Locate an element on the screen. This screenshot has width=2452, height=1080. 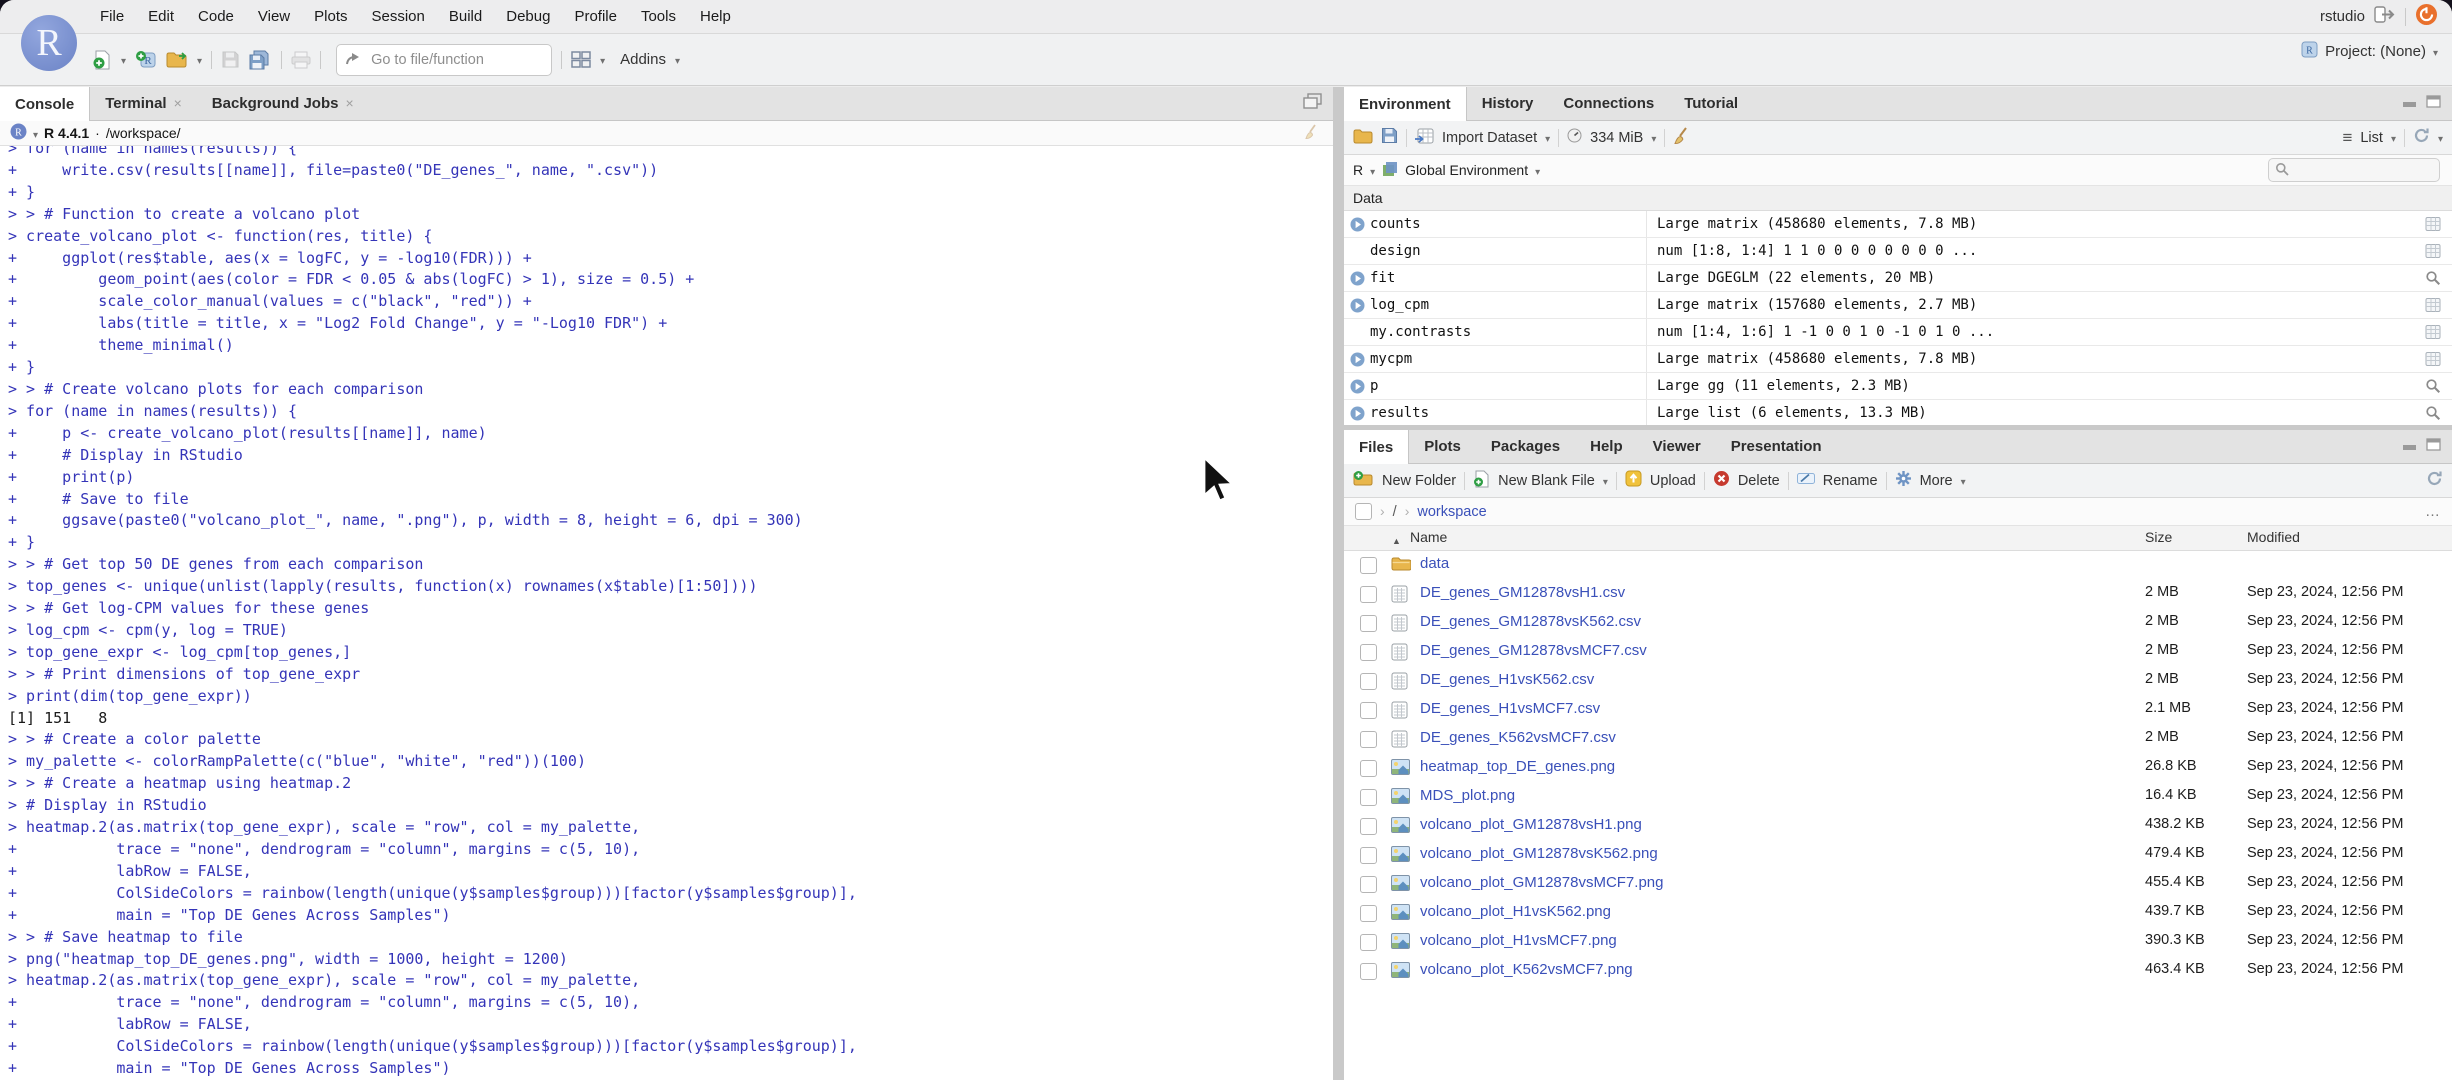
tab-plots: Plots is located at coordinates (1442, 446).